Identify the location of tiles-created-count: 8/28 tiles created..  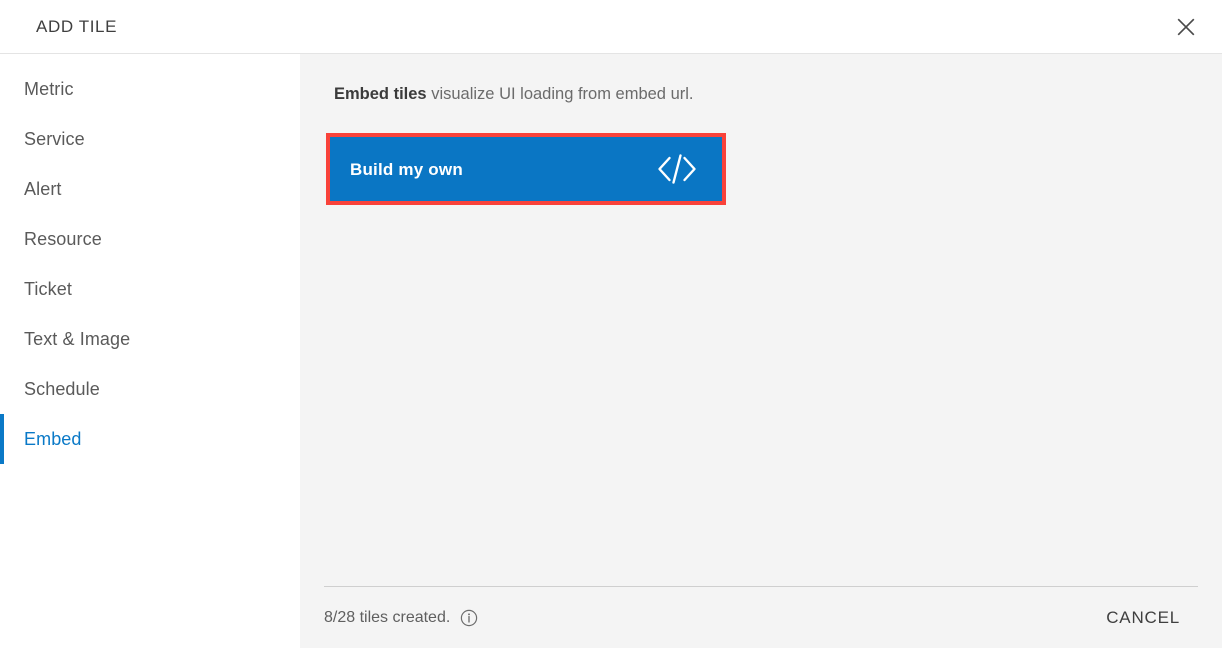
(387, 617).